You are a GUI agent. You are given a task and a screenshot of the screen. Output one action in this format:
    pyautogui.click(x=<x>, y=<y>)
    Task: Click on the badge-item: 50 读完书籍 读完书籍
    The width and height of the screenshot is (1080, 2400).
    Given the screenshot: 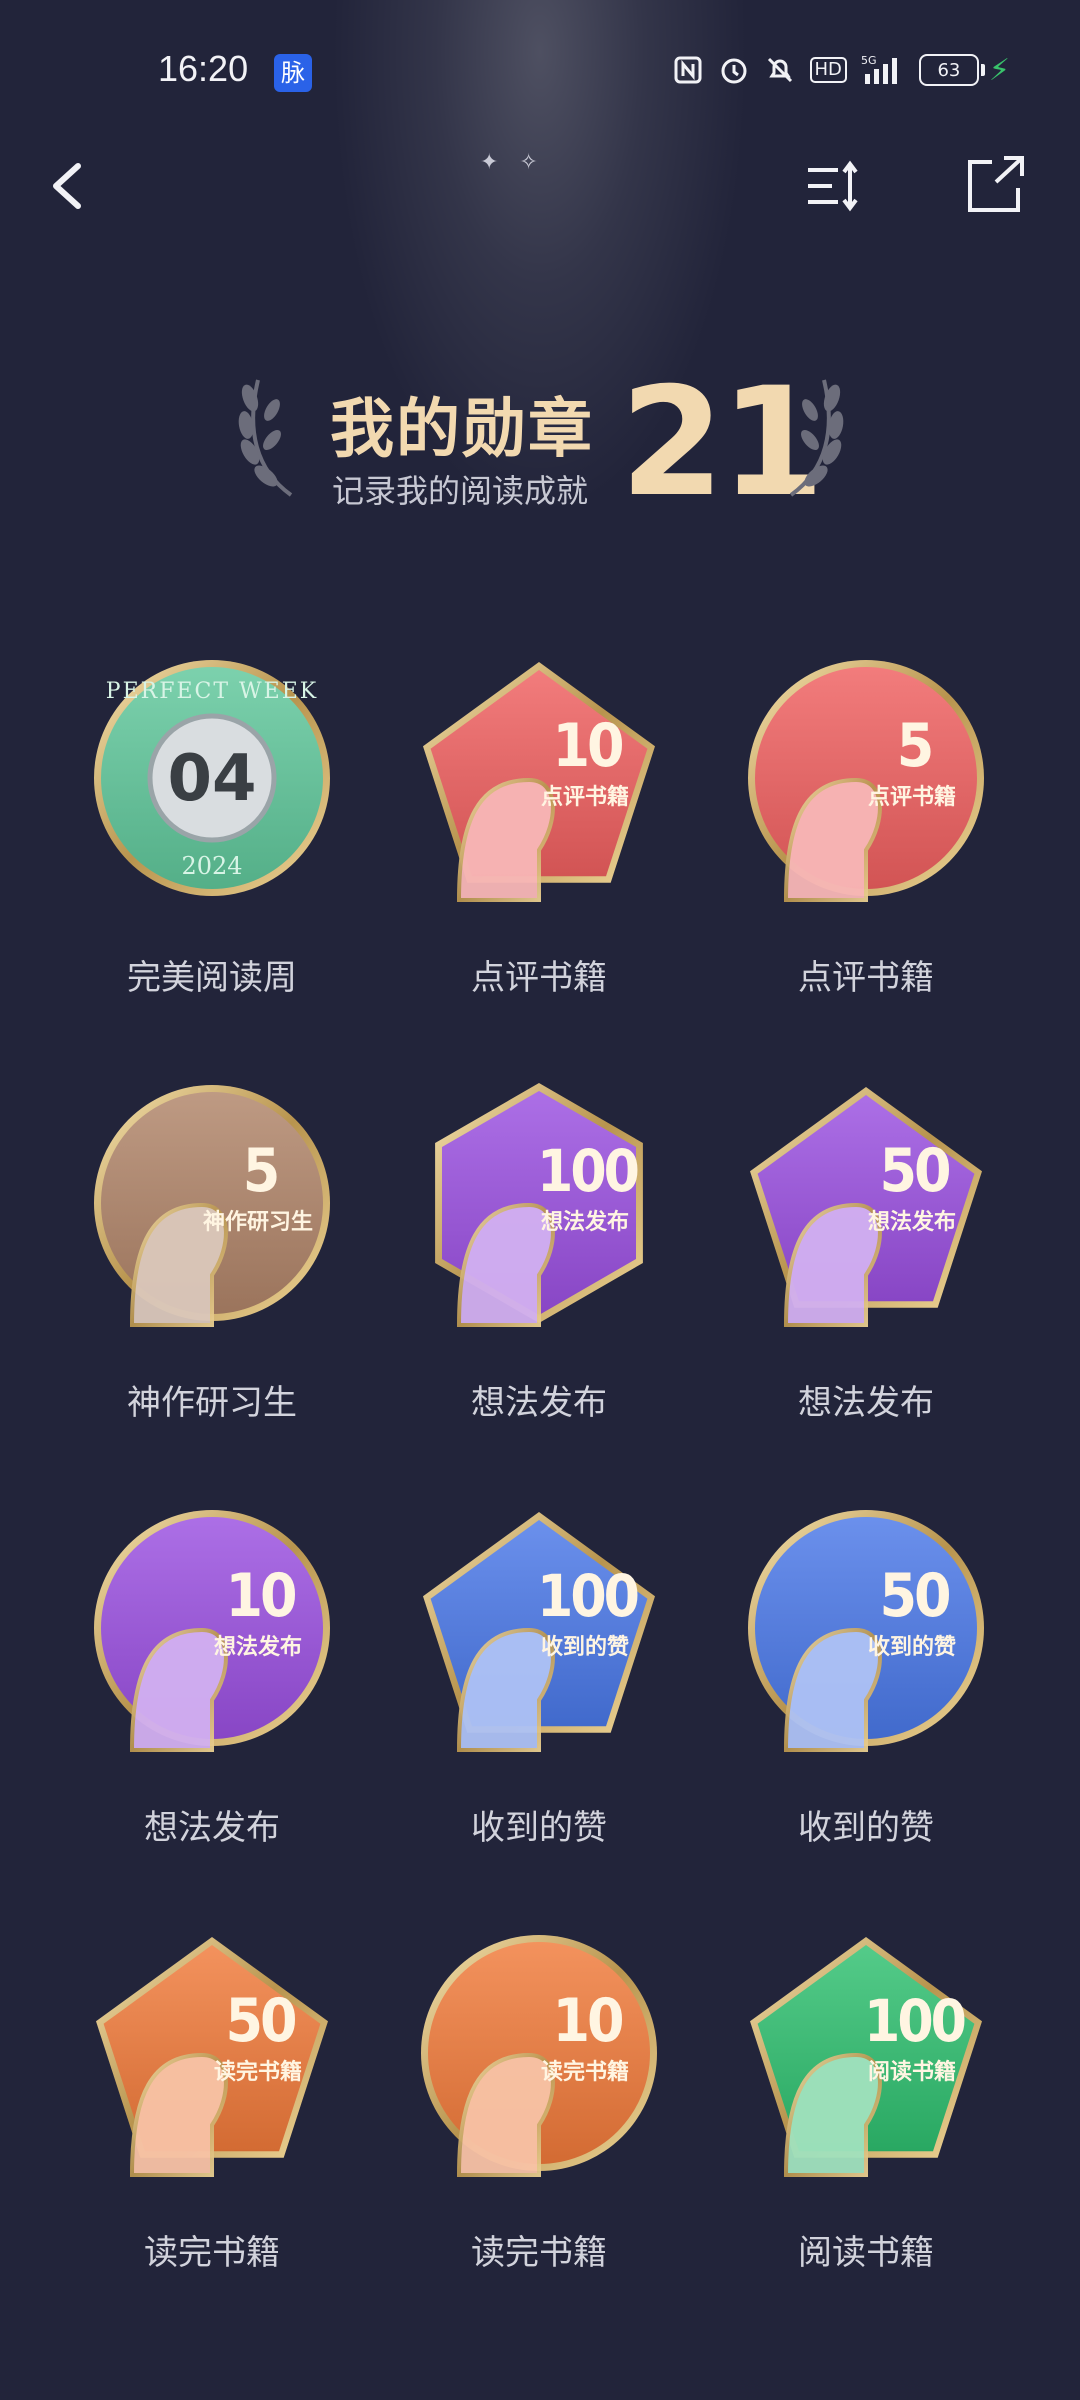 What is the action you would take?
    pyautogui.click(x=212, y=2105)
    